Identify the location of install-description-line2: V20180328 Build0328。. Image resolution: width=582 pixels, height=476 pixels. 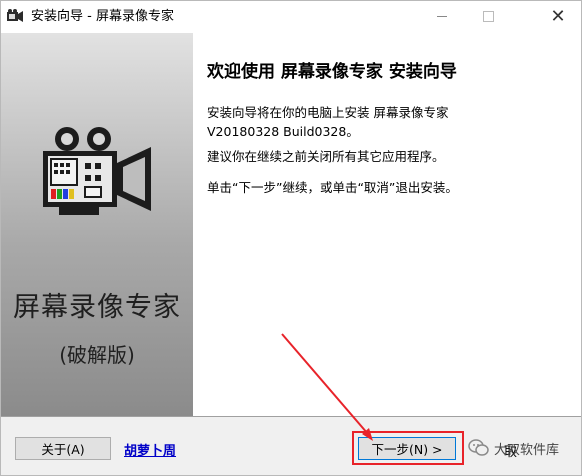
(283, 131).